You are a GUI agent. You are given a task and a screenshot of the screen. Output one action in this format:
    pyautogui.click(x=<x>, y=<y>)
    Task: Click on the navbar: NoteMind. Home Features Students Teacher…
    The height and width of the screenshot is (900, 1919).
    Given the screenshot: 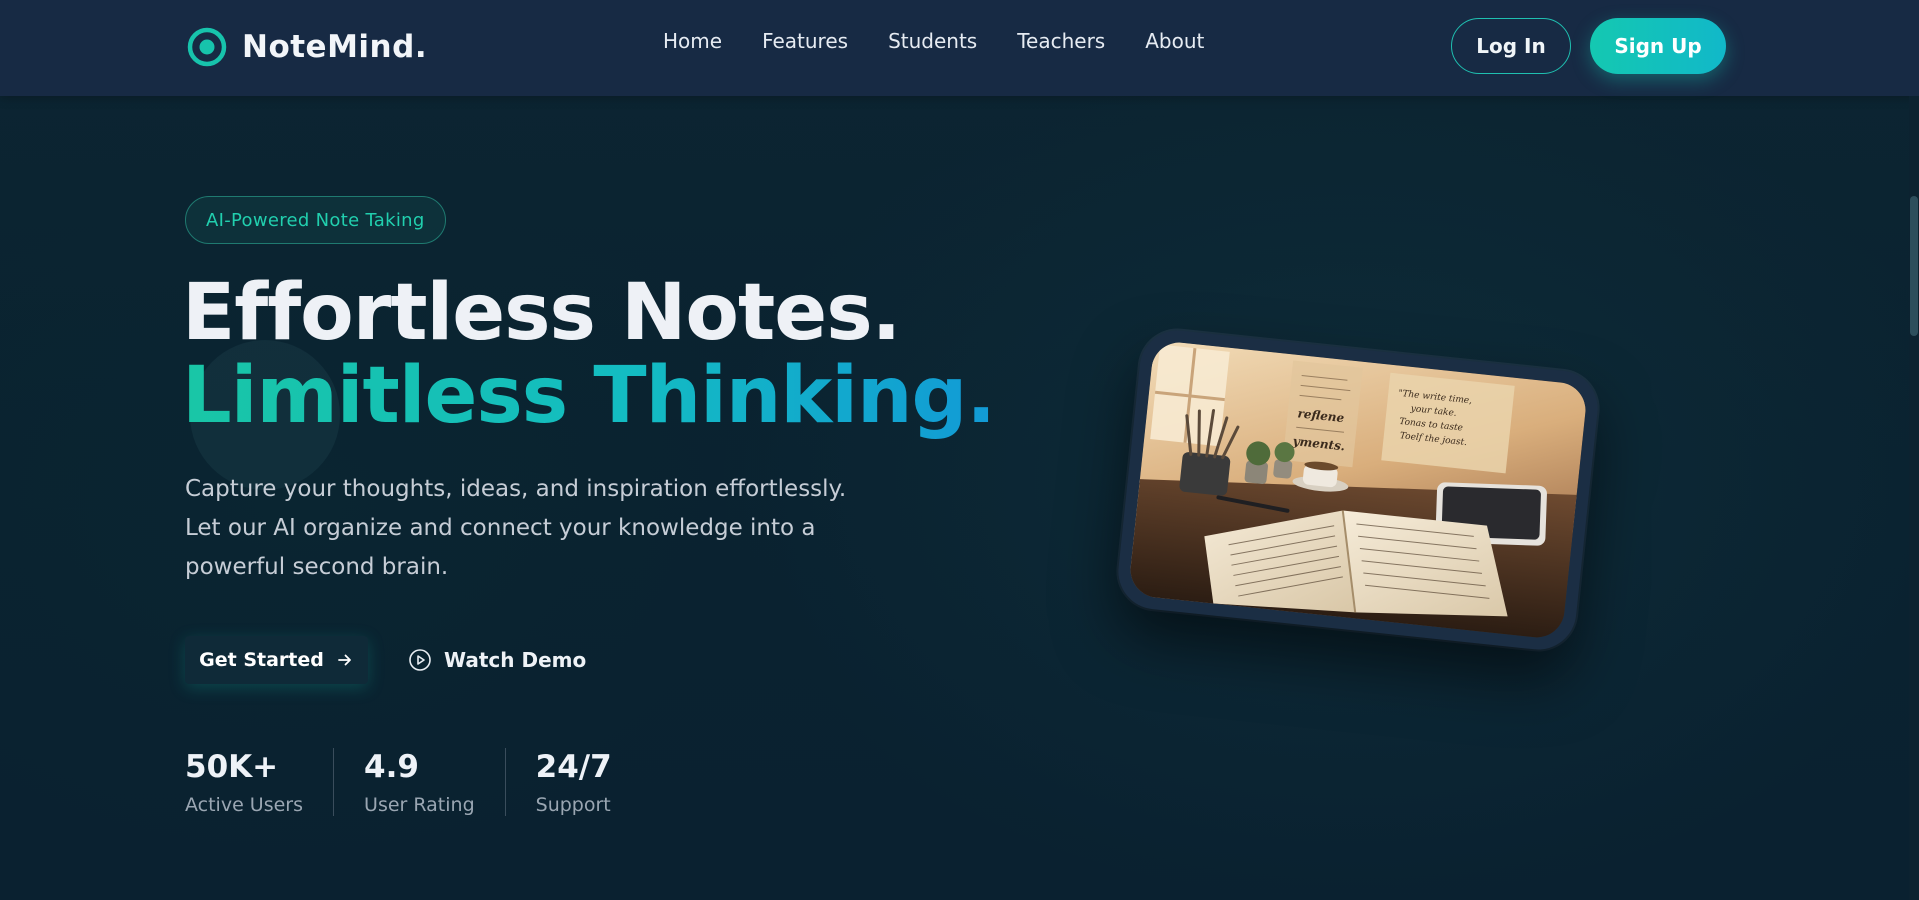 What is the action you would take?
    pyautogui.click(x=959, y=48)
    